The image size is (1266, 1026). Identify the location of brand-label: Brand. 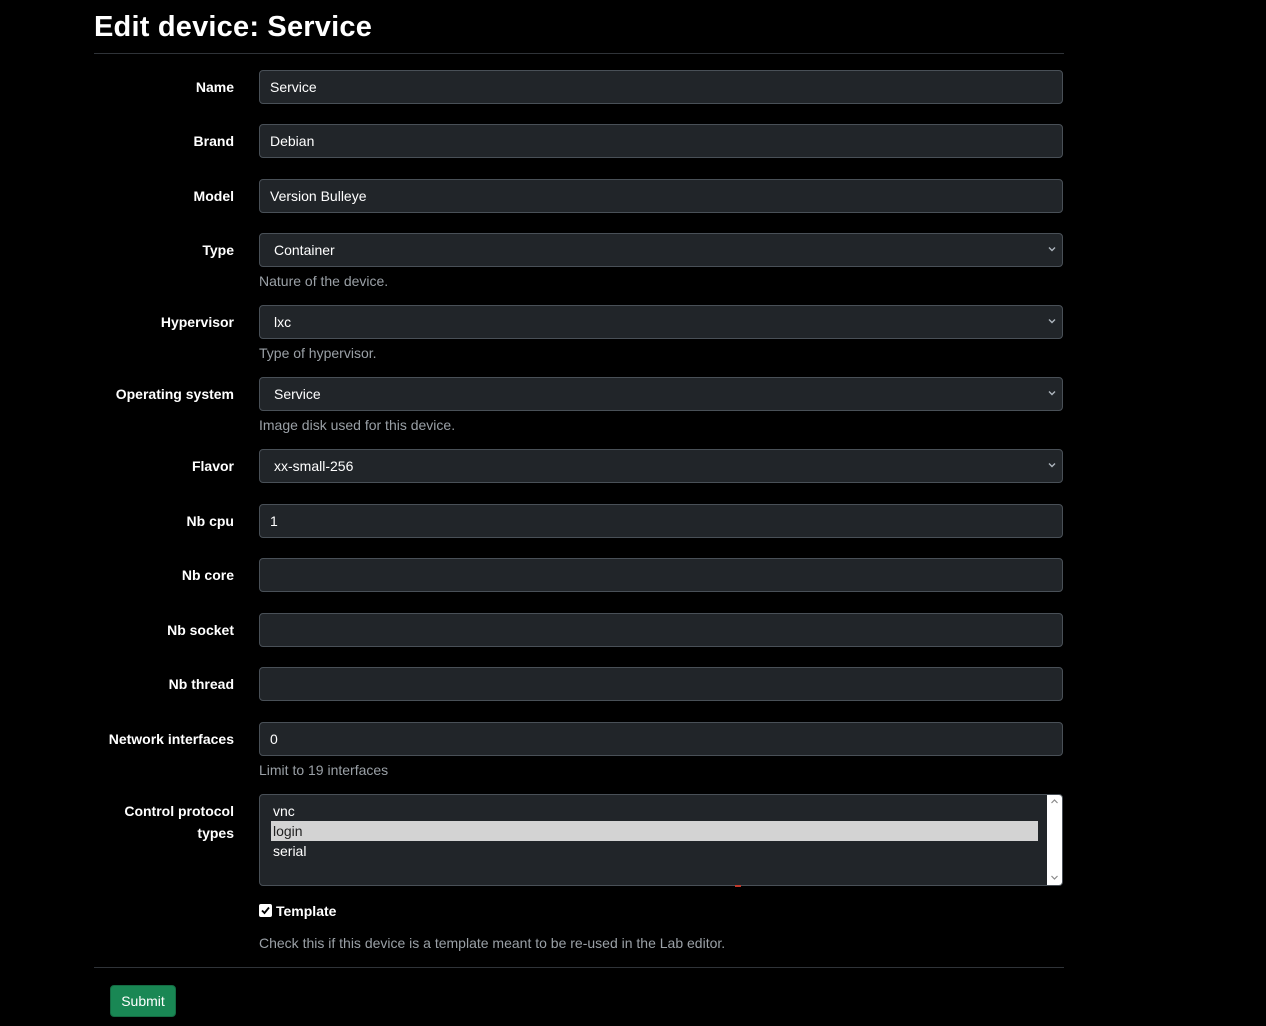
(213, 141).